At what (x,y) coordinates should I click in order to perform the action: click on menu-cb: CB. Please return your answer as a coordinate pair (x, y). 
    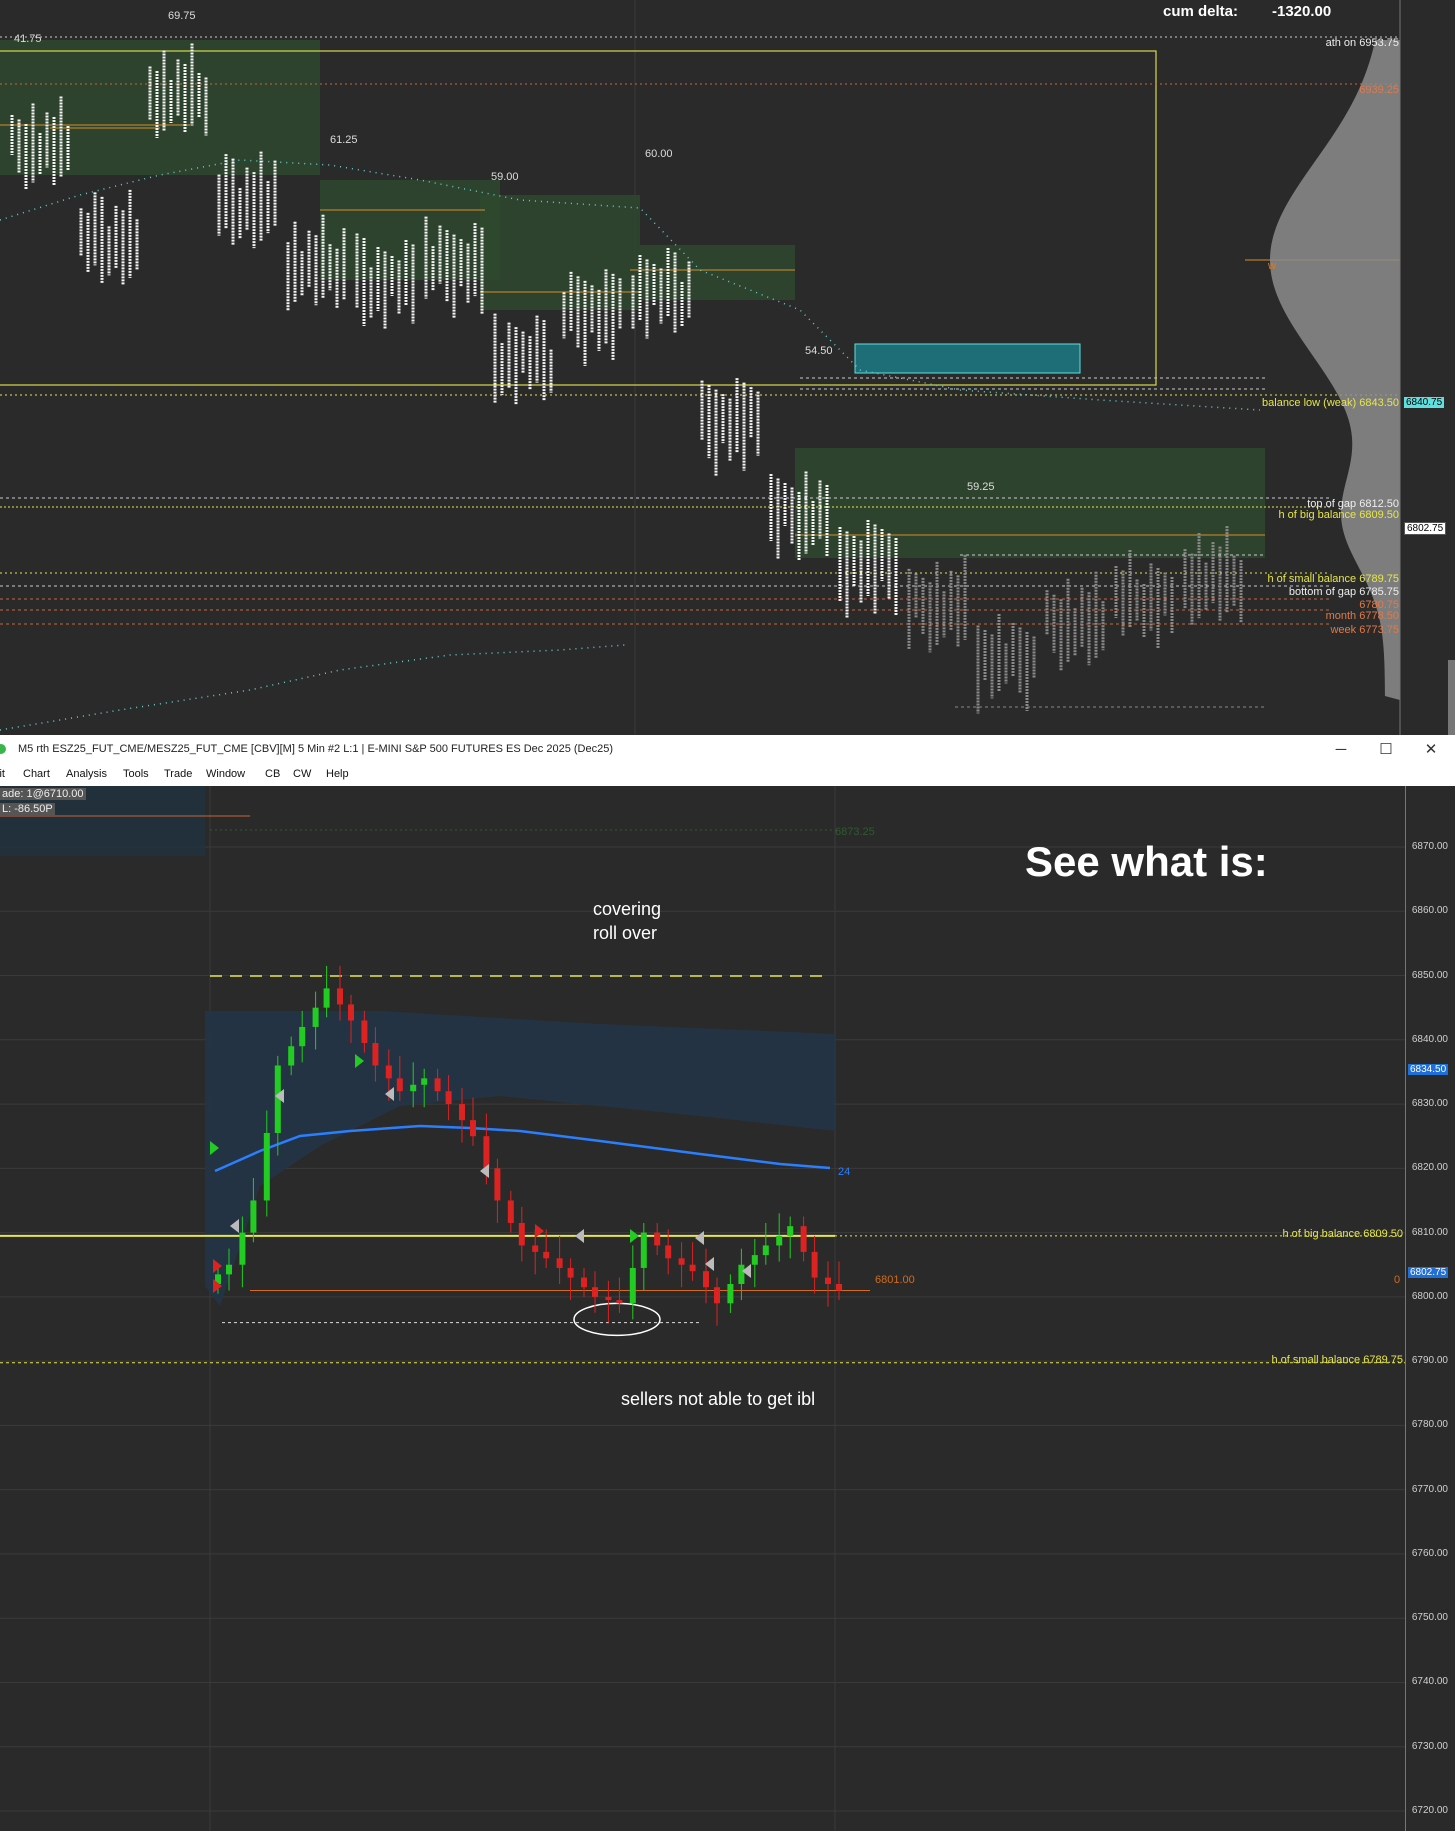
    Looking at the image, I should click on (272, 774).